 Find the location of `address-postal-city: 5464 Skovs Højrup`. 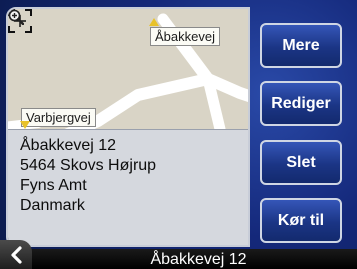

address-postal-city: 5464 Skovs Højrup is located at coordinates (88, 165).